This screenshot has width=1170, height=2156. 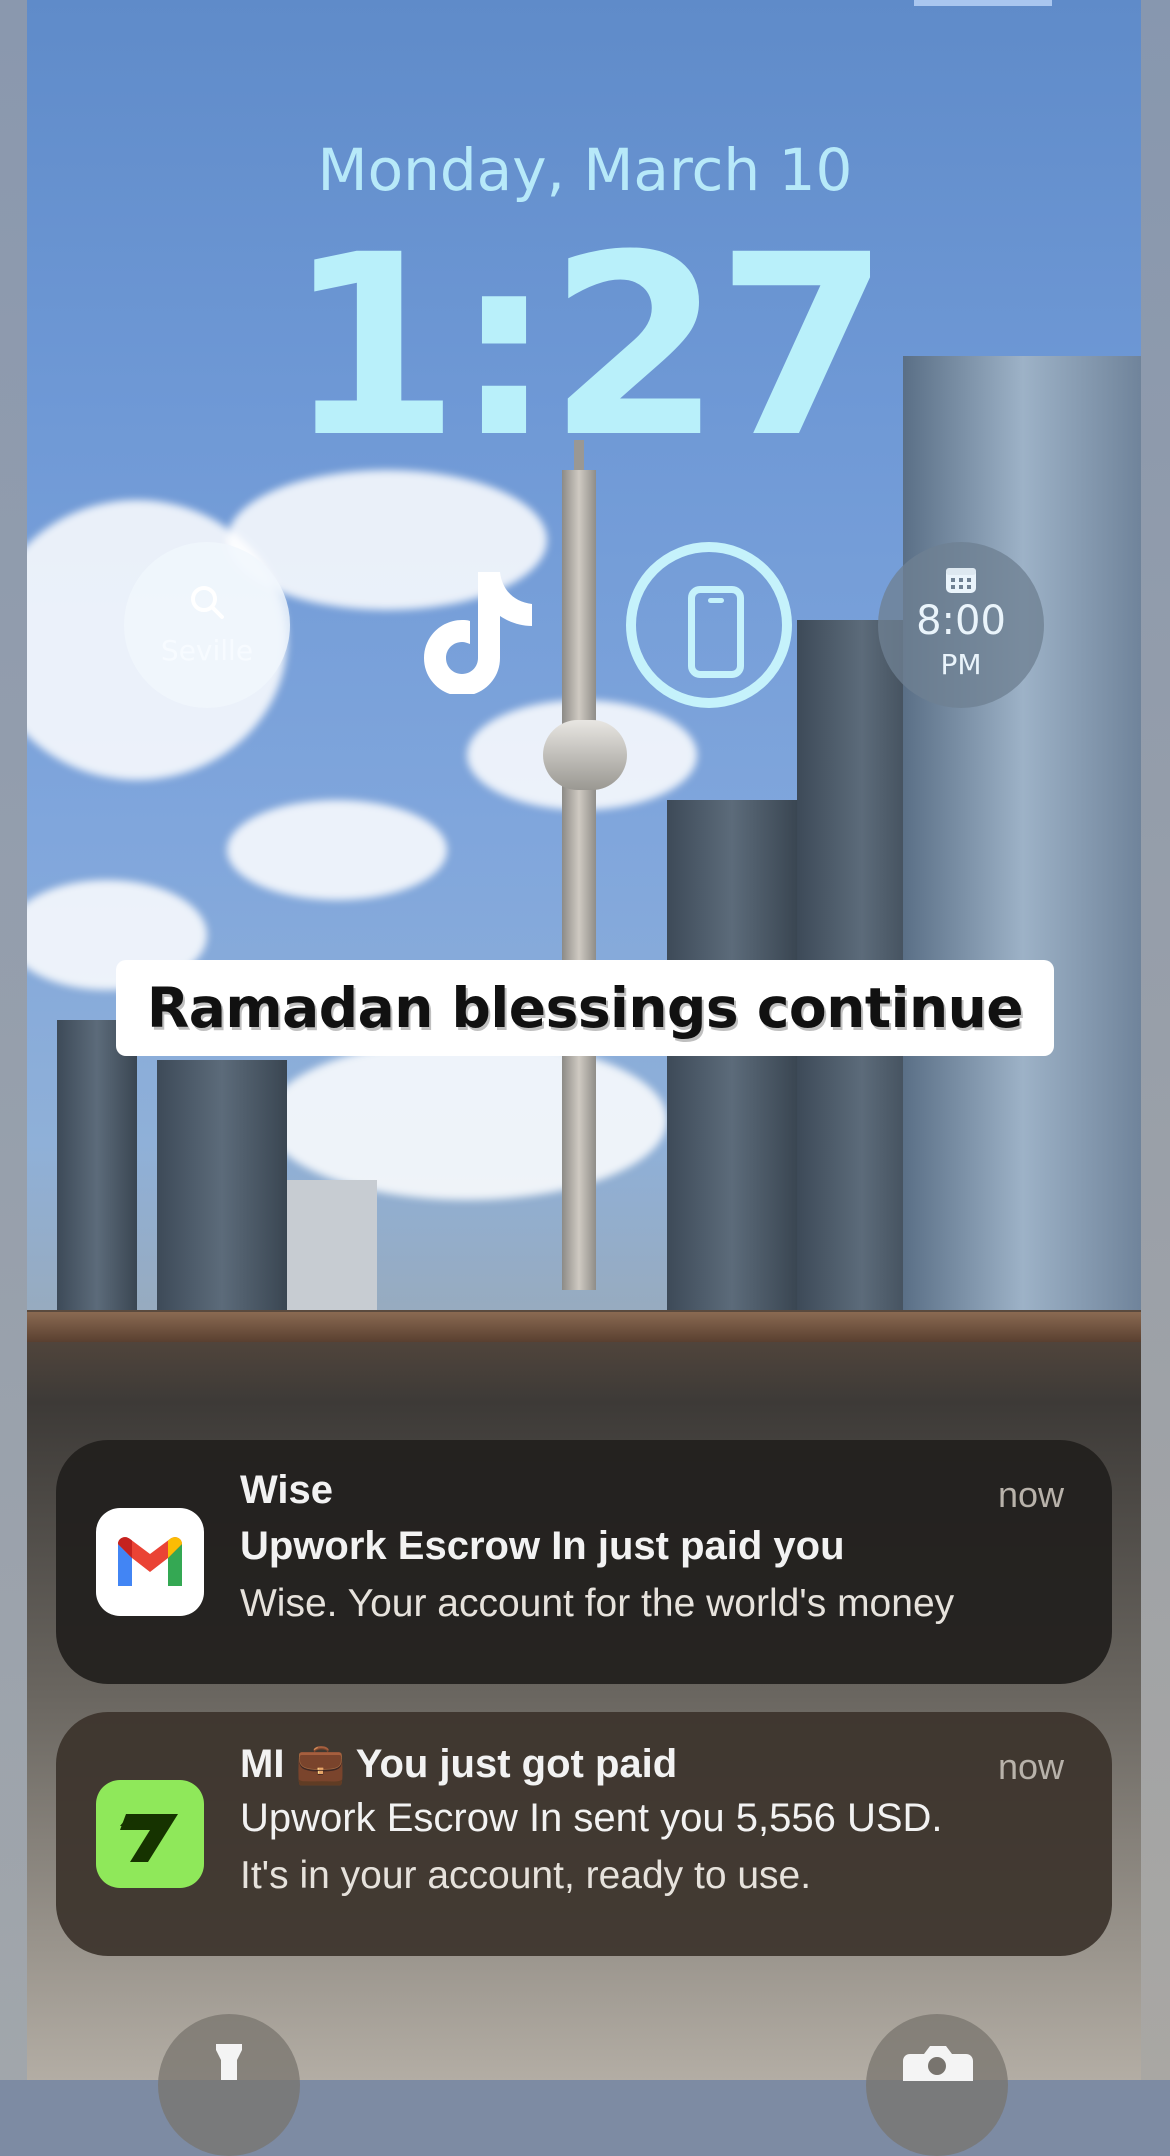 What do you see at coordinates (597, 1603) in the screenshot?
I see `notification-body: Wise. Your account for the world's money` at bounding box center [597, 1603].